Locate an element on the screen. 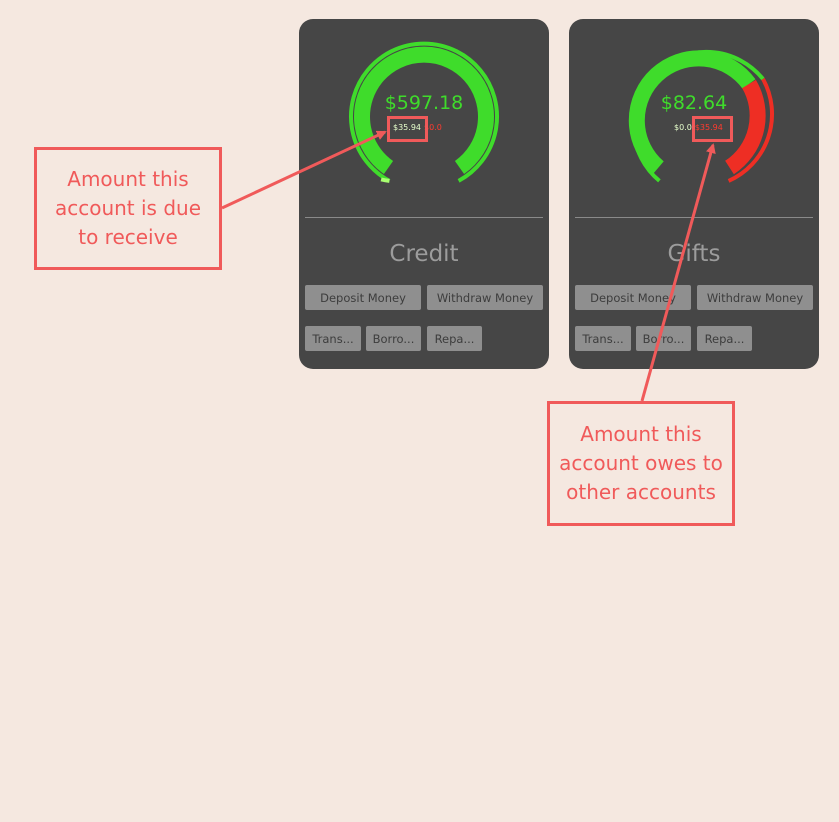 Image resolution: width=839 pixels, height=822 pixels. account-name: Gifts is located at coordinates (694, 254).